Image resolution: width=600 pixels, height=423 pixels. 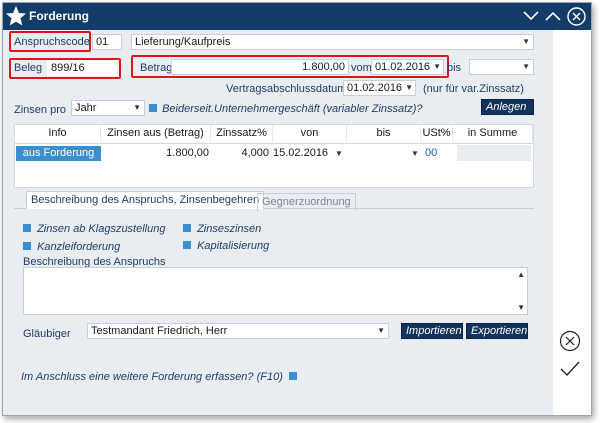 What do you see at coordinates (229, 229) in the screenshot?
I see `option-label: Zinseszinsen` at bounding box center [229, 229].